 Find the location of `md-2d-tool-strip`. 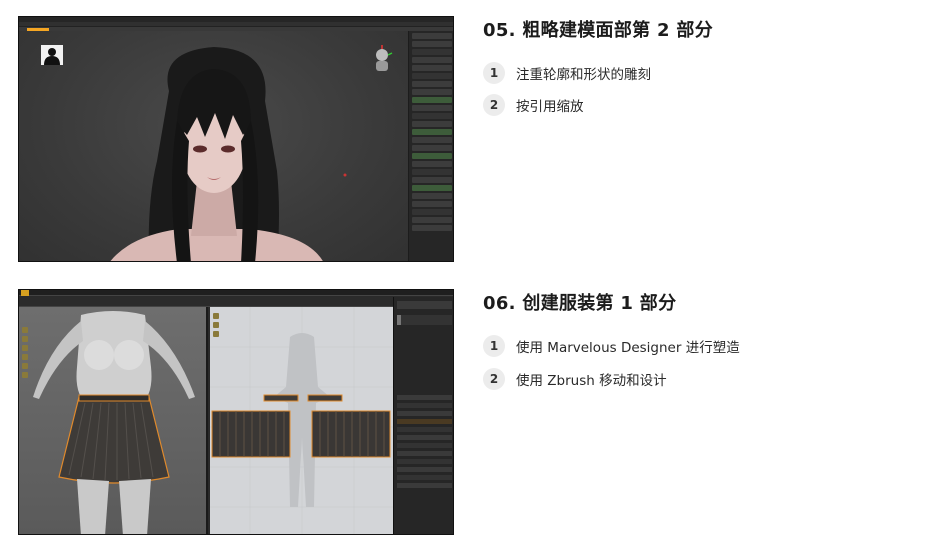

md-2d-tool-strip is located at coordinates (216, 343).